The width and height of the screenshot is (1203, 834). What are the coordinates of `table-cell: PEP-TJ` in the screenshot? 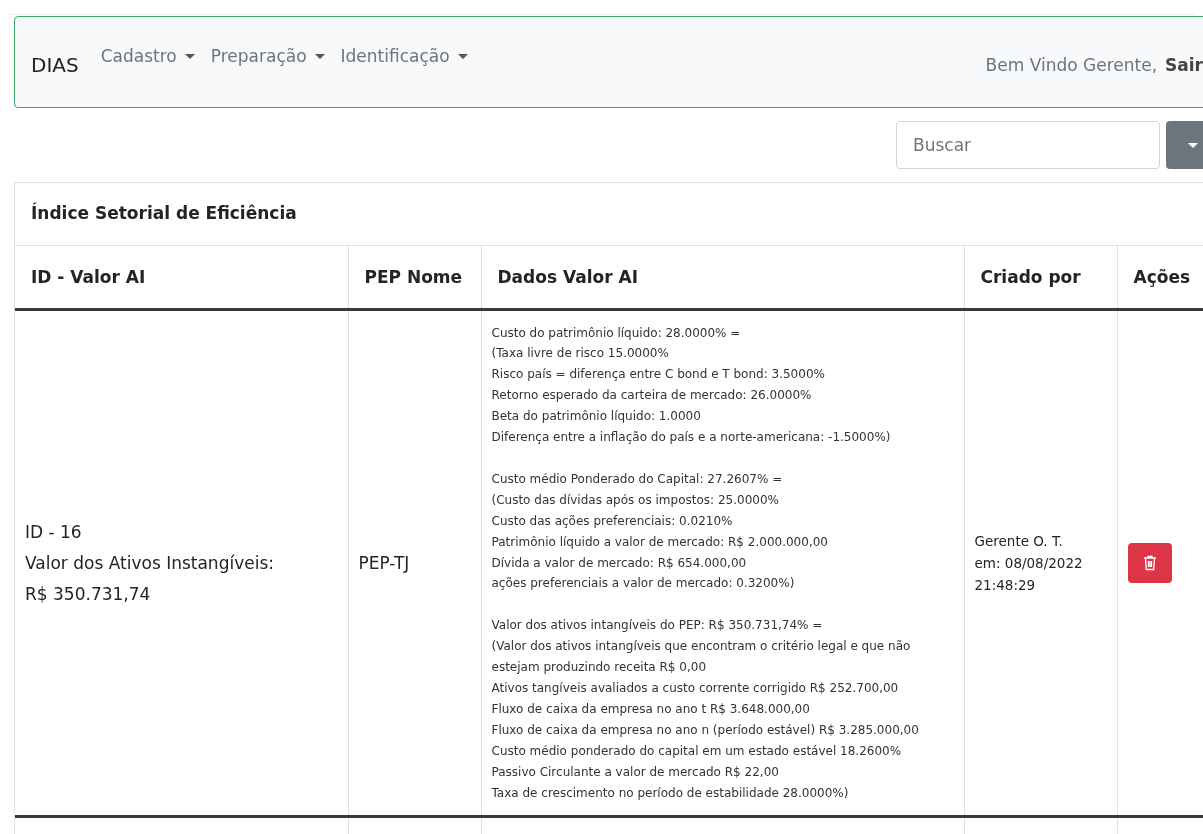 It's located at (414, 563).